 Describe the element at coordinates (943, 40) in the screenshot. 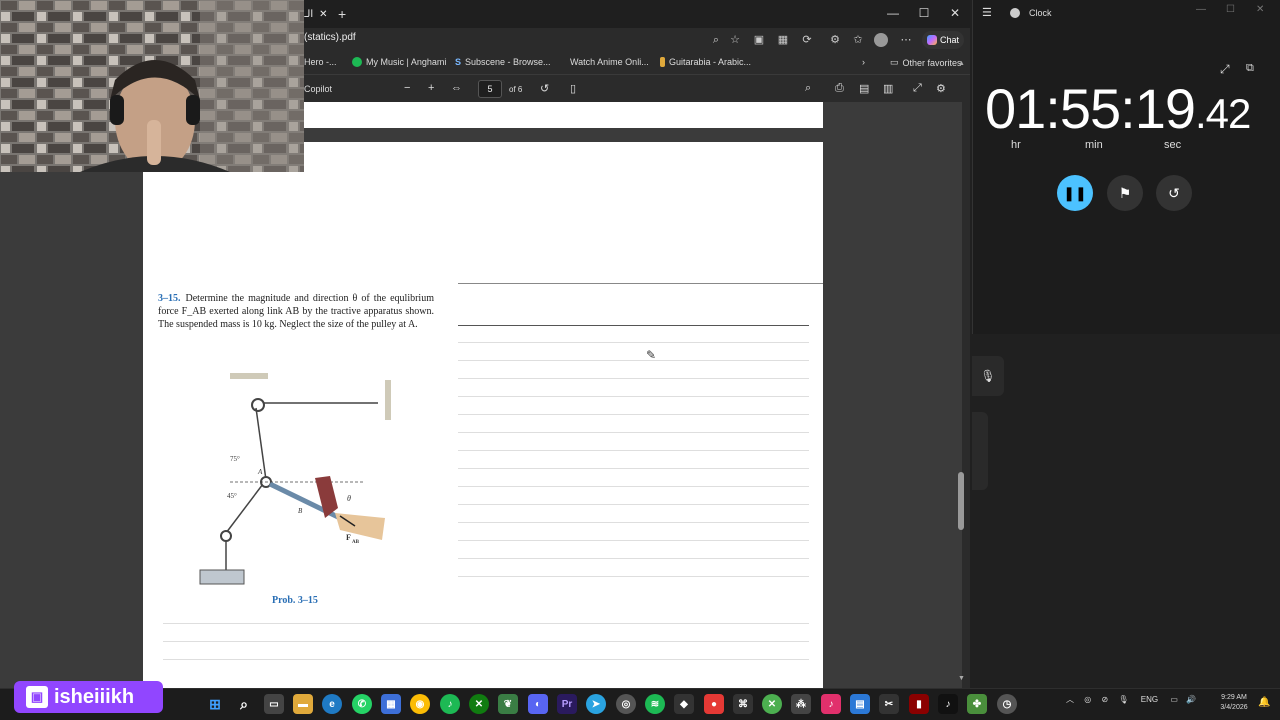

I see `copilot-chat-button: Chat` at that location.